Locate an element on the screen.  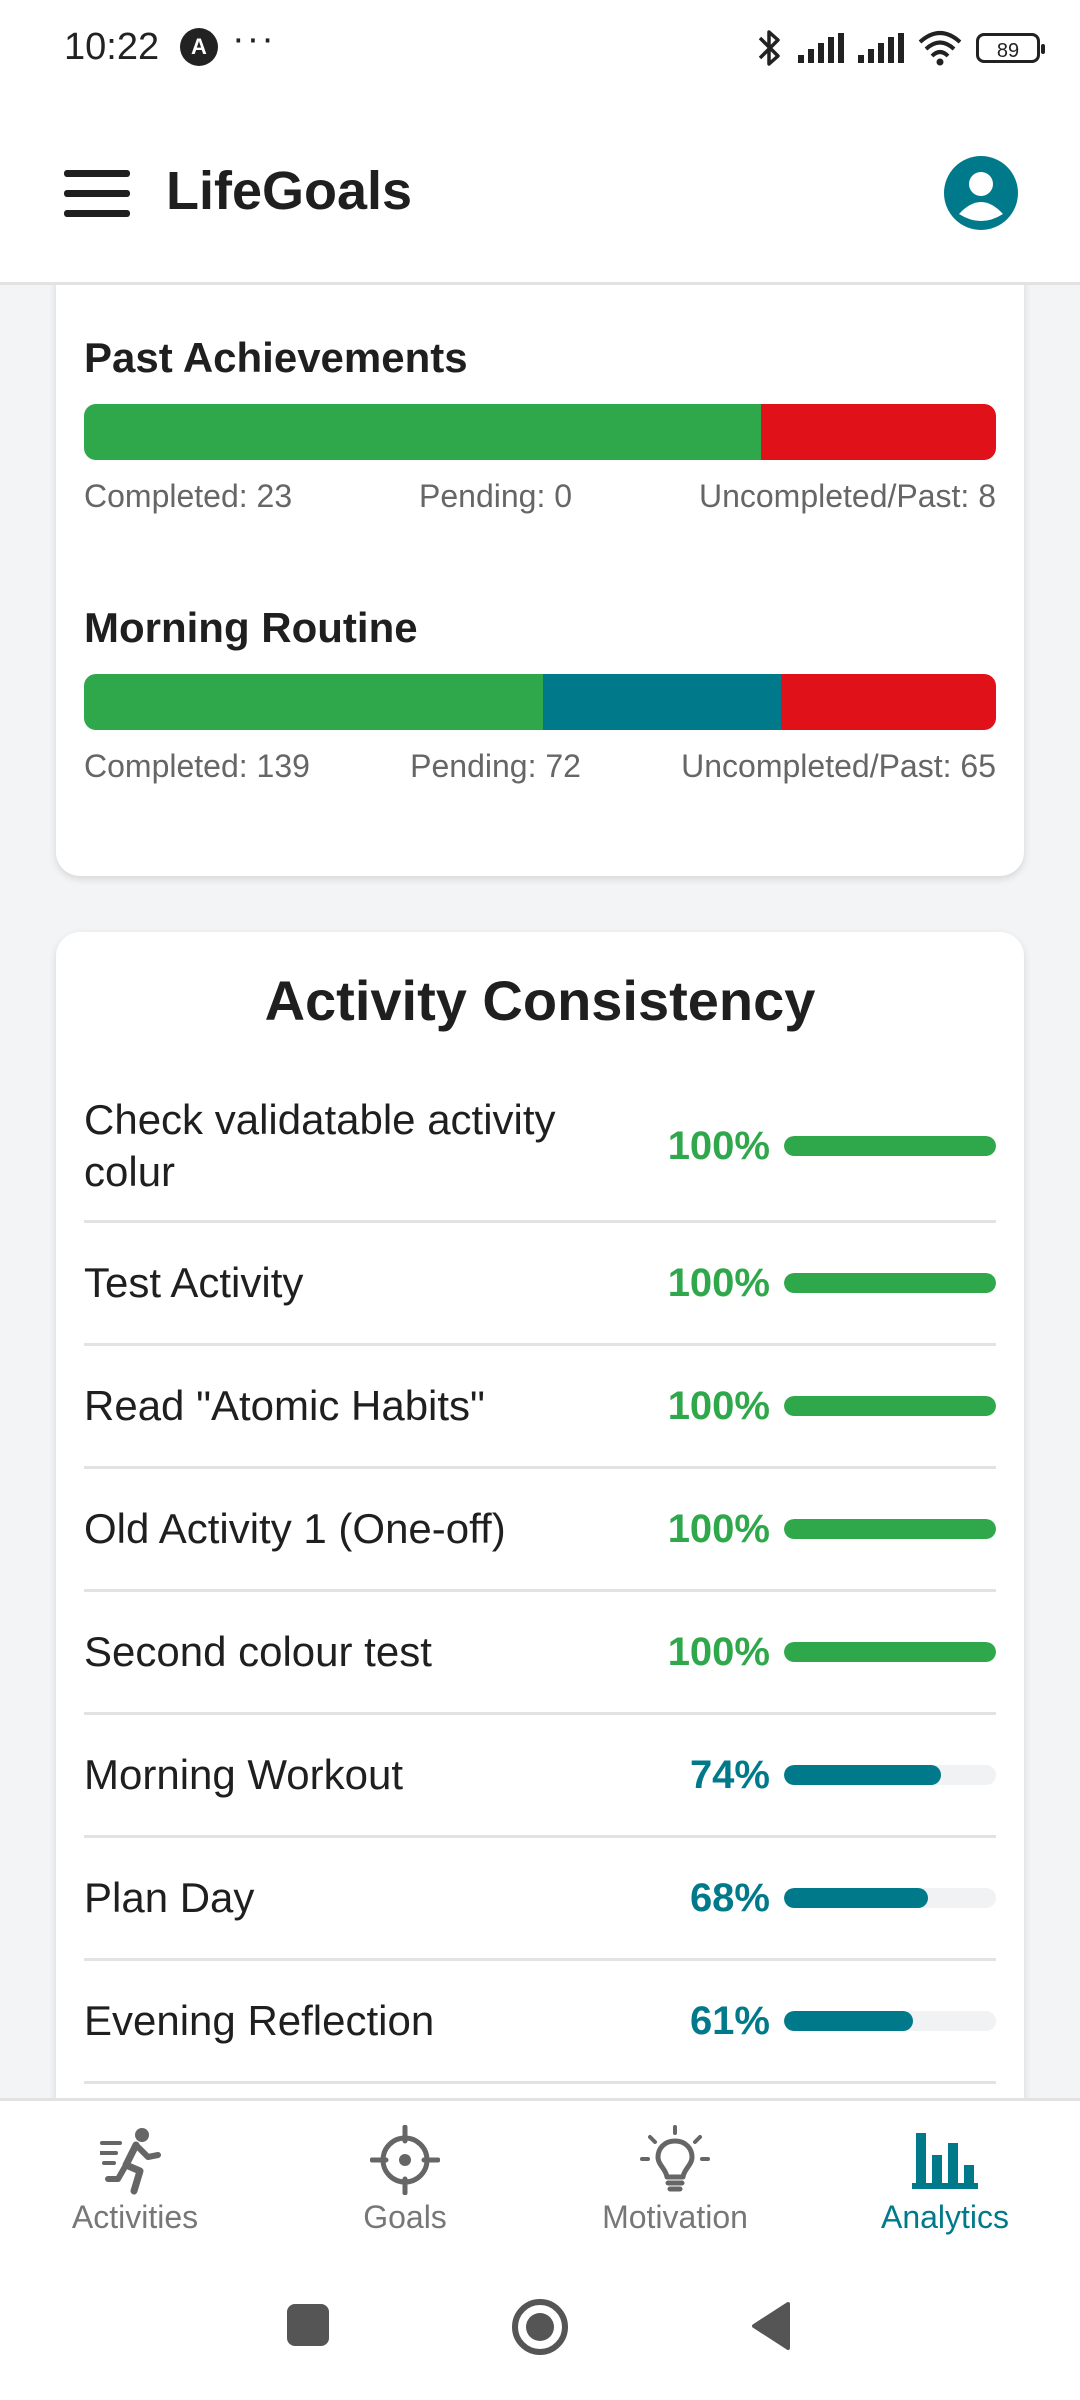
activity-name: Plan Day is located at coordinates (169, 1897).